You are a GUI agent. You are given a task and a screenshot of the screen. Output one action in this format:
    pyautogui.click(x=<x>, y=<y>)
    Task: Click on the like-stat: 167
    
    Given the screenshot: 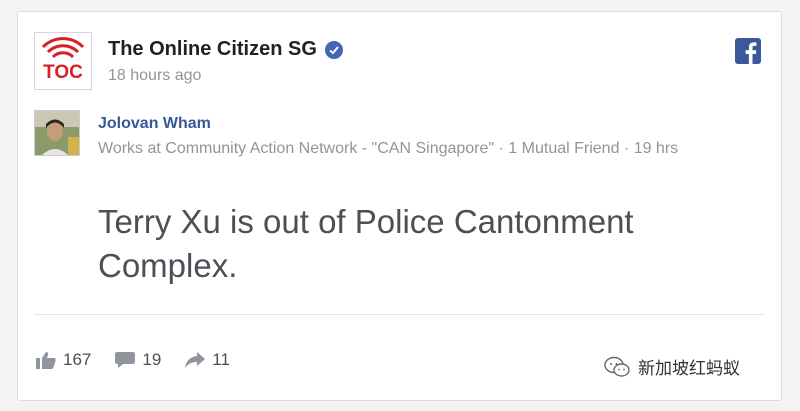 What is the action you would take?
    pyautogui.click(x=63, y=360)
    